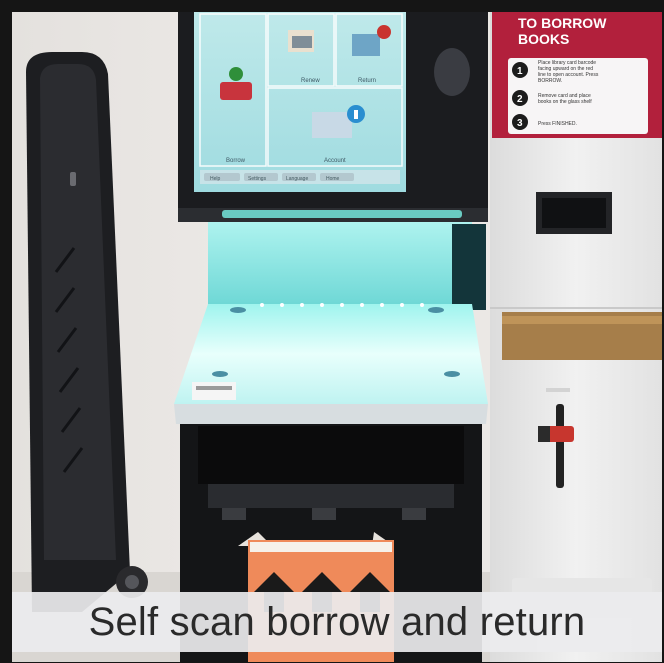  What do you see at coordinates (301, 41) in the screenshot?
I see `renew-icon` at bounding box center [301, 41].